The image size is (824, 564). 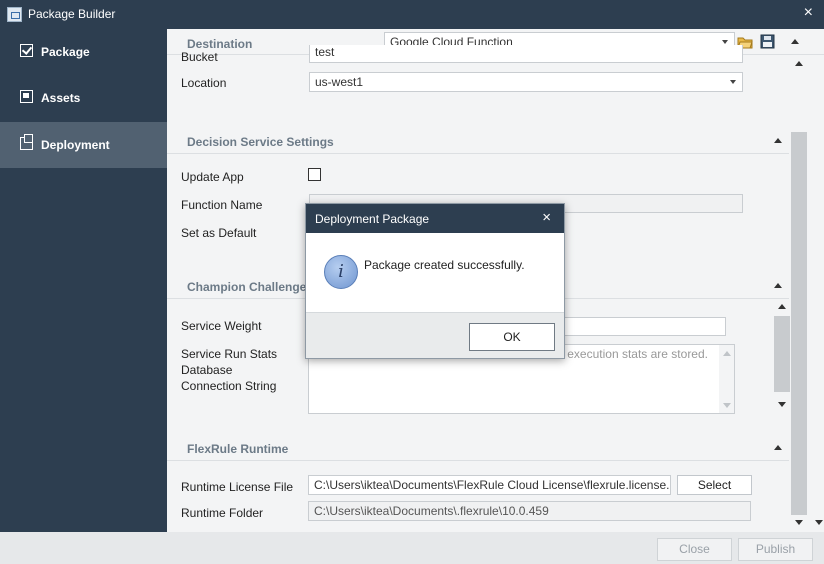 I want to click on inner-scroll-thumb, so click(x=782, y=354).